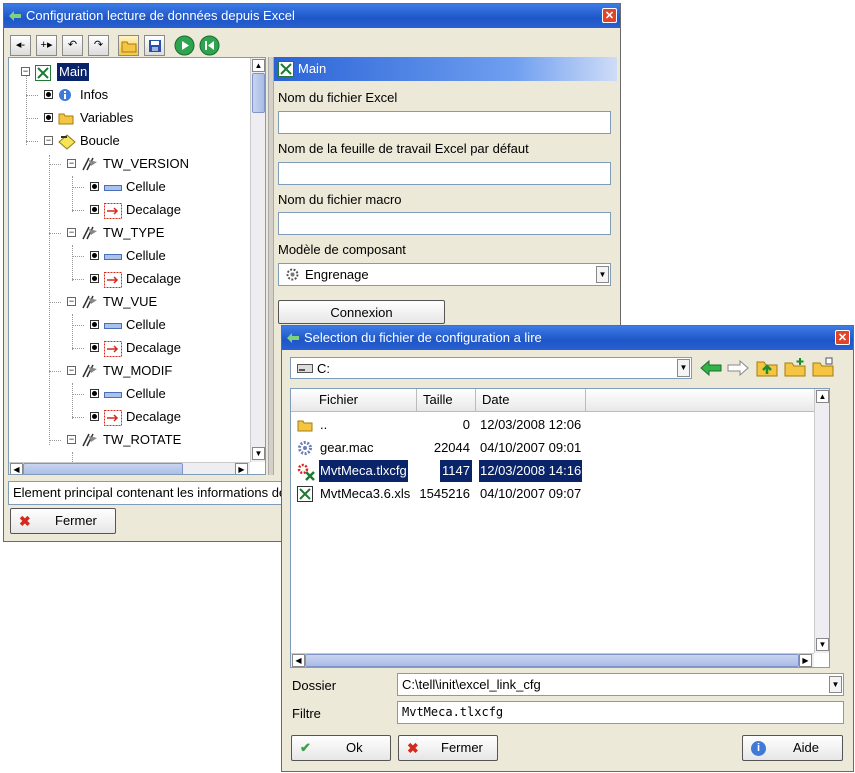  Describe the element at coordinates (73, 72) in the screenshot. I see `tree-node: Main` at that location.